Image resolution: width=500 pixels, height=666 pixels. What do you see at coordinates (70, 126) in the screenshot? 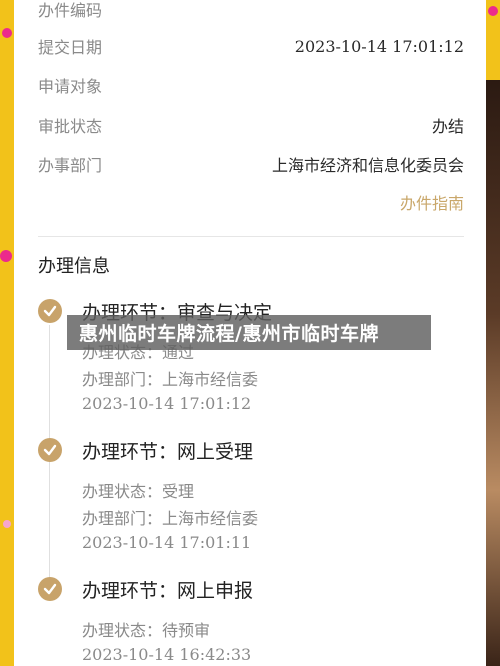
I see `field-label: 审批状态` at bounding box center [70, 126].